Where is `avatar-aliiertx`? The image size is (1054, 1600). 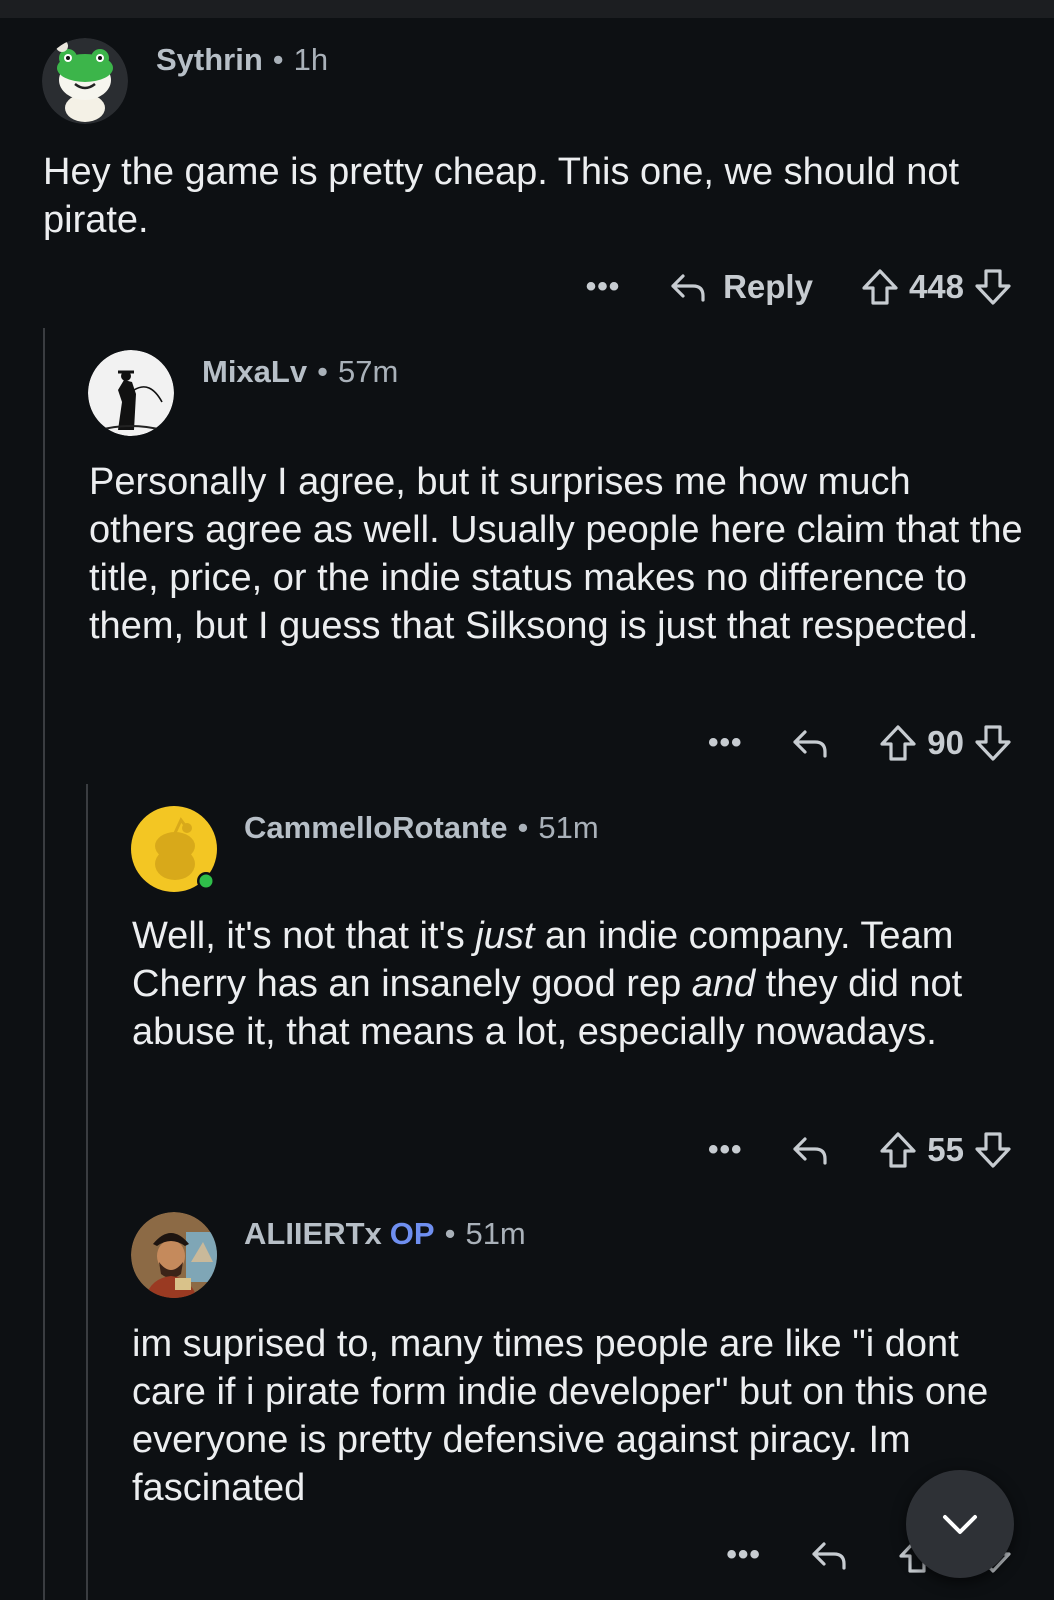
avatar-aliiertx is located at coordinates (174, 1255).